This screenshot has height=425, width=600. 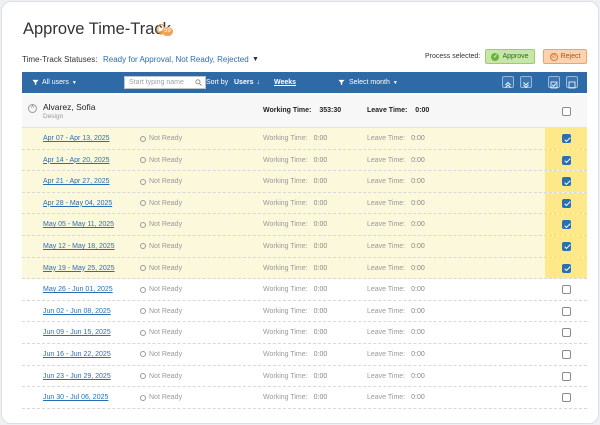 What do you see at coordinates (78, 289) in the screenshot?
I see `week-range-link: May 26 - Jun 01, 2025` at bounding box center [78, 289].